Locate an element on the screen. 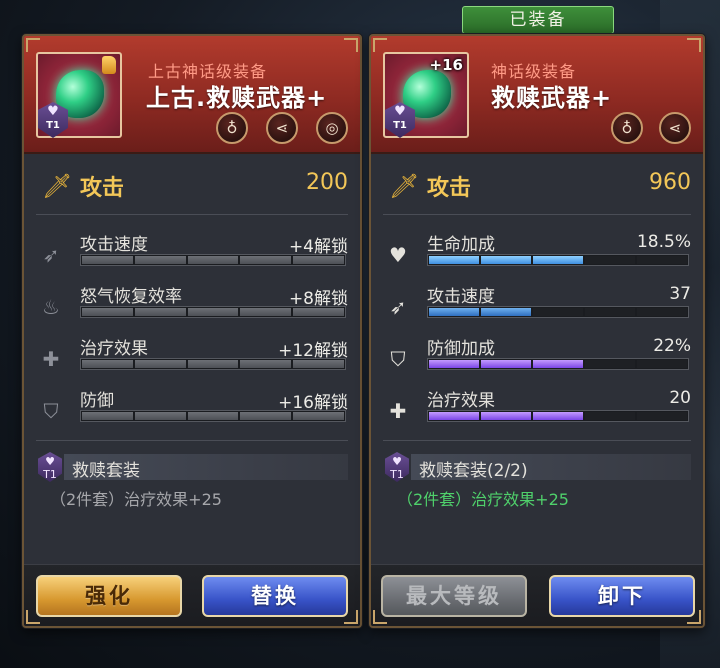 The width and height of the screenshot is (720, 668). enhance-button: 强化 is located at coordinates (109, 596).